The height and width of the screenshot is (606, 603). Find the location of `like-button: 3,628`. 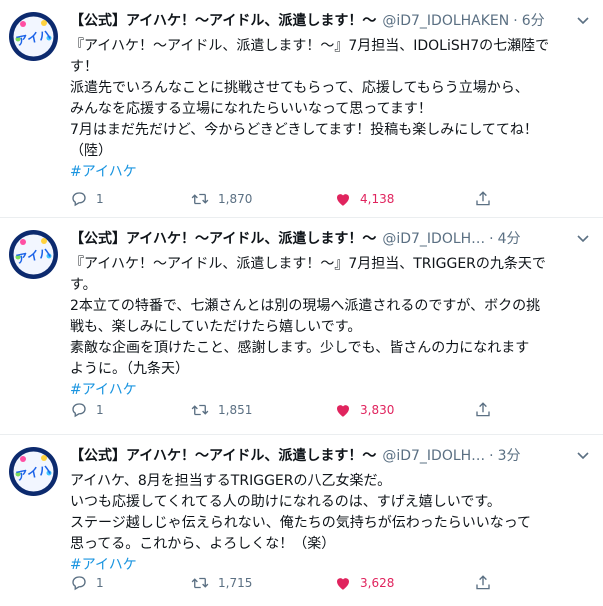

like-button: 3,628 is located at coordinates (364, 582).